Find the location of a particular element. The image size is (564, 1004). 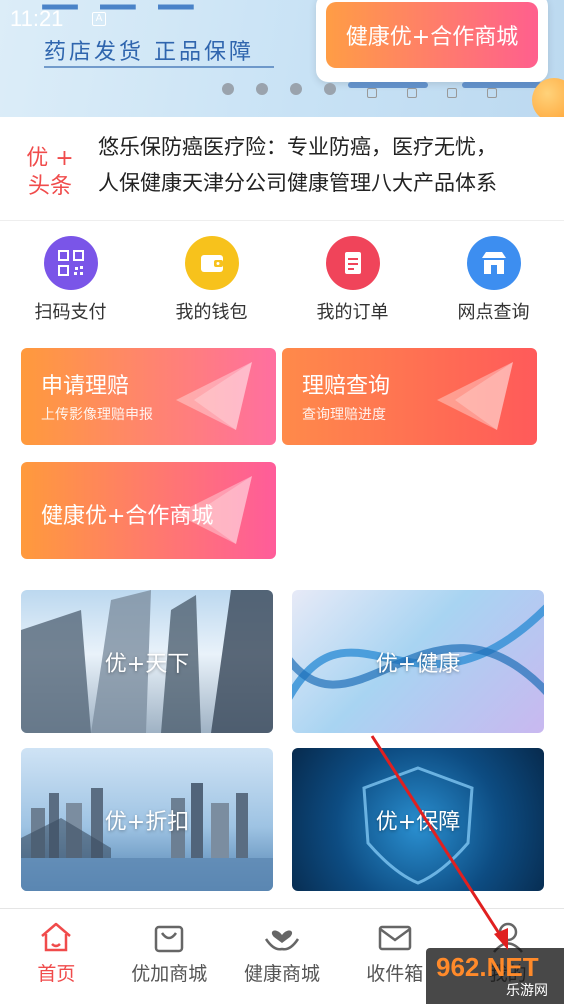

order-icon is located at coordinates (352, 263).